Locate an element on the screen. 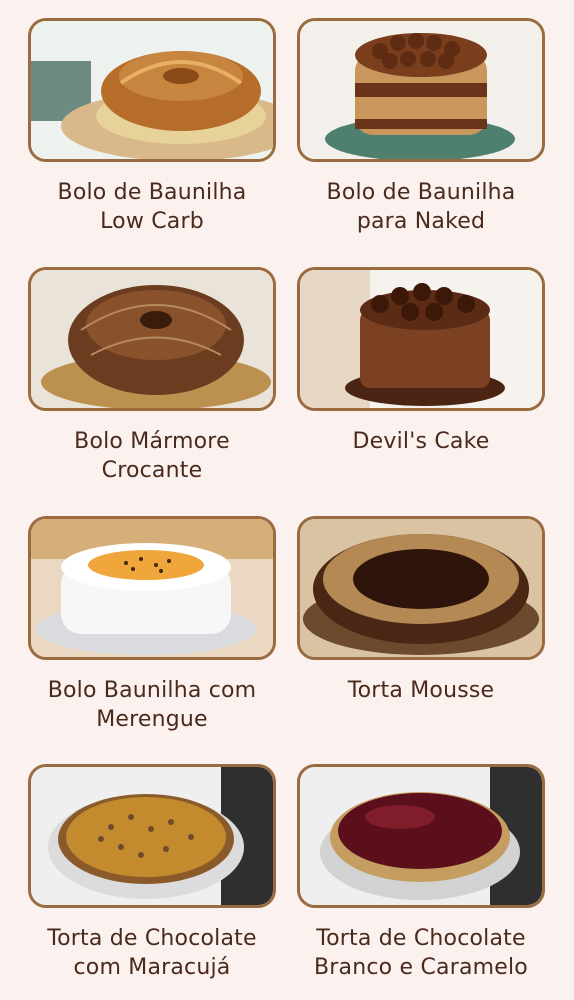  product-card-bolo-marmore-crocante: Bolo Mármore Crocante is located at coordinates (152, 380).